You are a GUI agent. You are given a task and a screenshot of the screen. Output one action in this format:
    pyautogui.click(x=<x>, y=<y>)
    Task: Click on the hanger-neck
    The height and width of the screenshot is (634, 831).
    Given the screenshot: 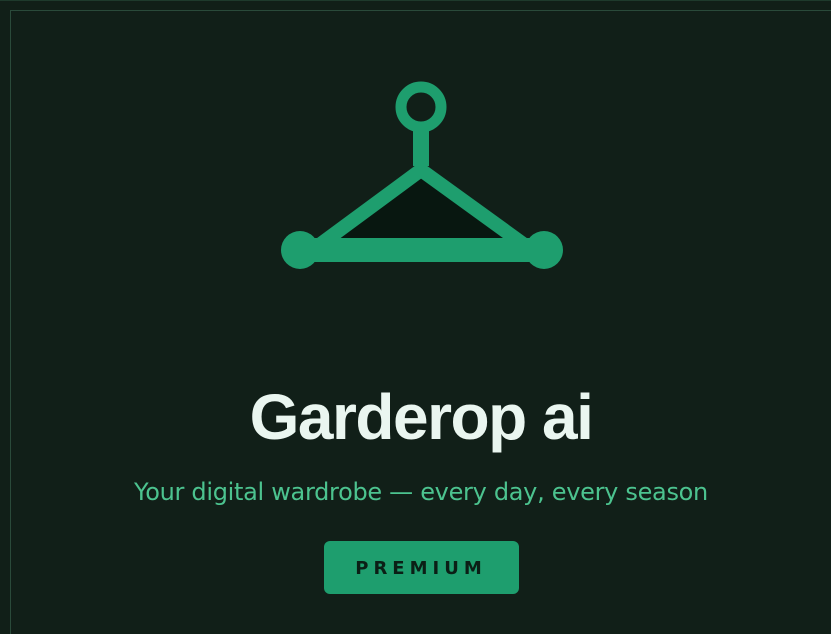 What is the action you would take?
    pyautogui.click(x=421, y=144)
    